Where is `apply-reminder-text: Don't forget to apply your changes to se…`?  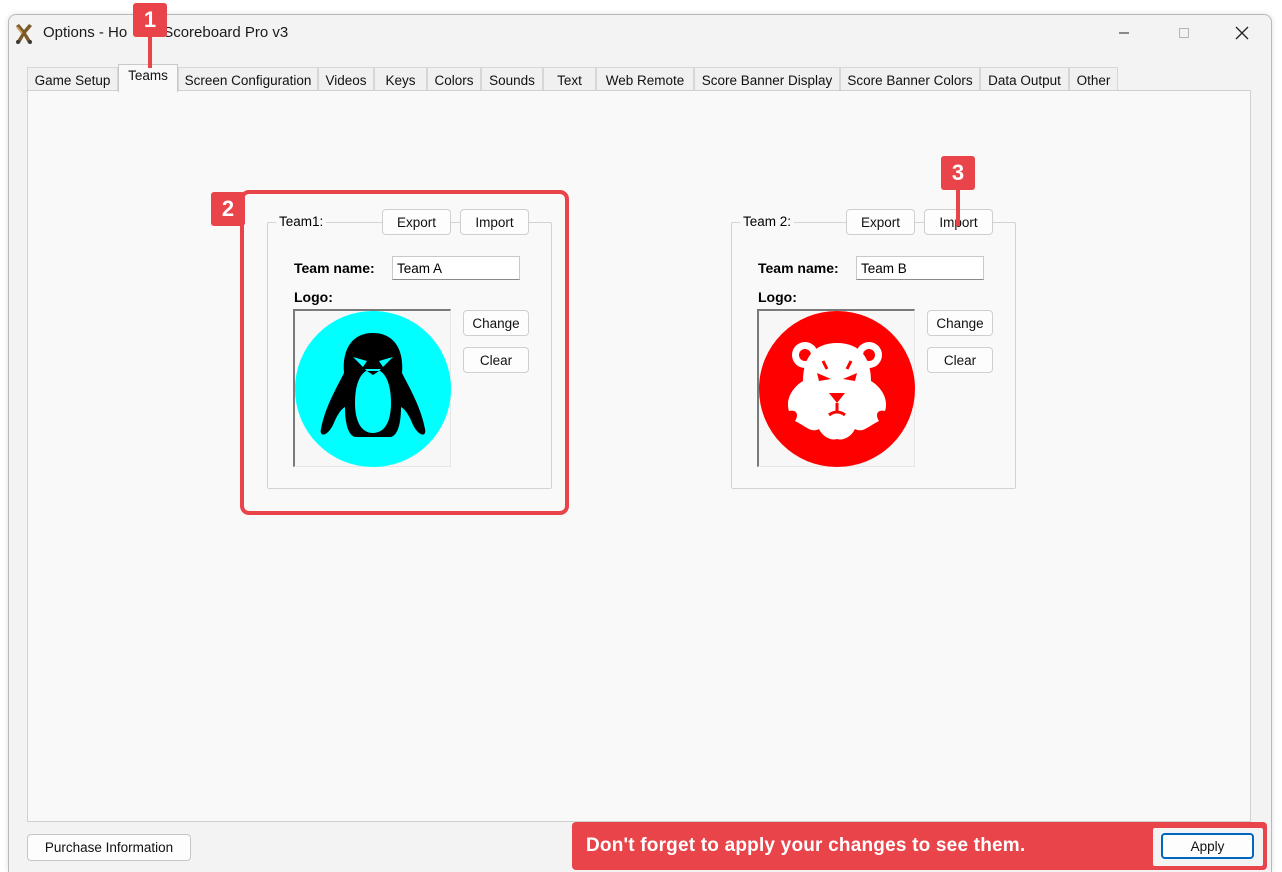
apply-reminder-text: Don't forget to apply your changes to se… is located at coordinates (806, 845).